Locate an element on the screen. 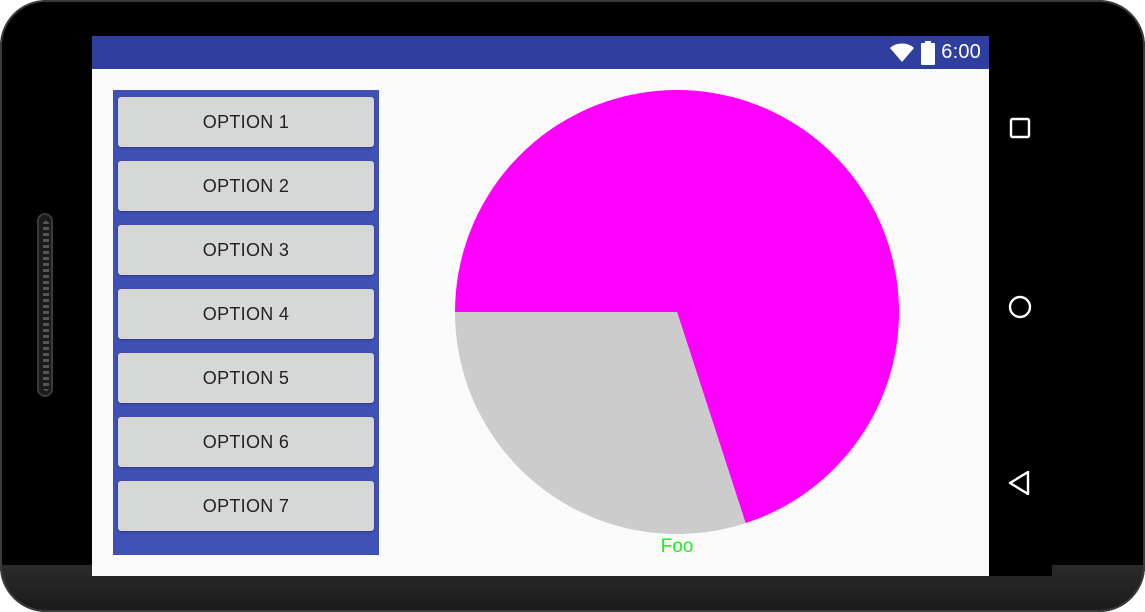  speaker-grille is located at coordinates (45, 305).